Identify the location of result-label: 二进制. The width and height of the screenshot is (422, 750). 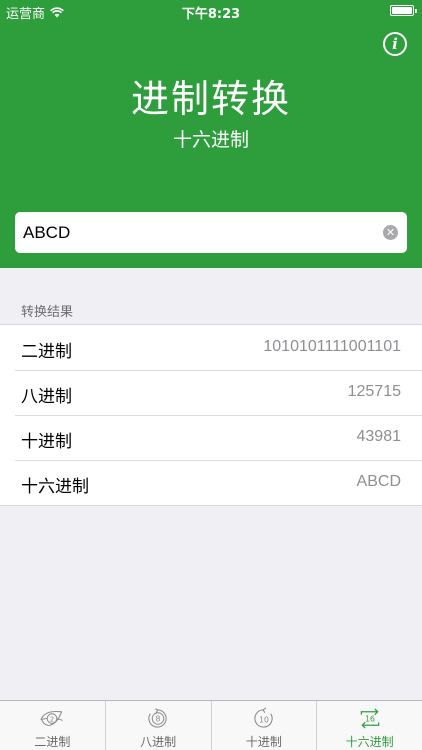
(46, 352).